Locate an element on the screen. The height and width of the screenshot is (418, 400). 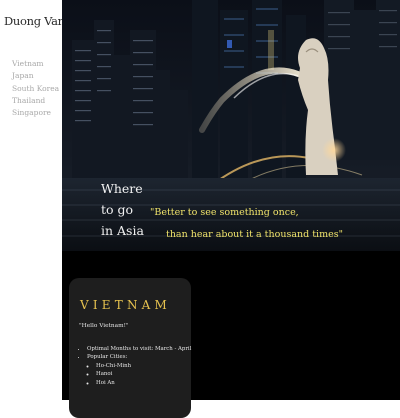
city-item: Hoi An is located at coordinates (143, 383).